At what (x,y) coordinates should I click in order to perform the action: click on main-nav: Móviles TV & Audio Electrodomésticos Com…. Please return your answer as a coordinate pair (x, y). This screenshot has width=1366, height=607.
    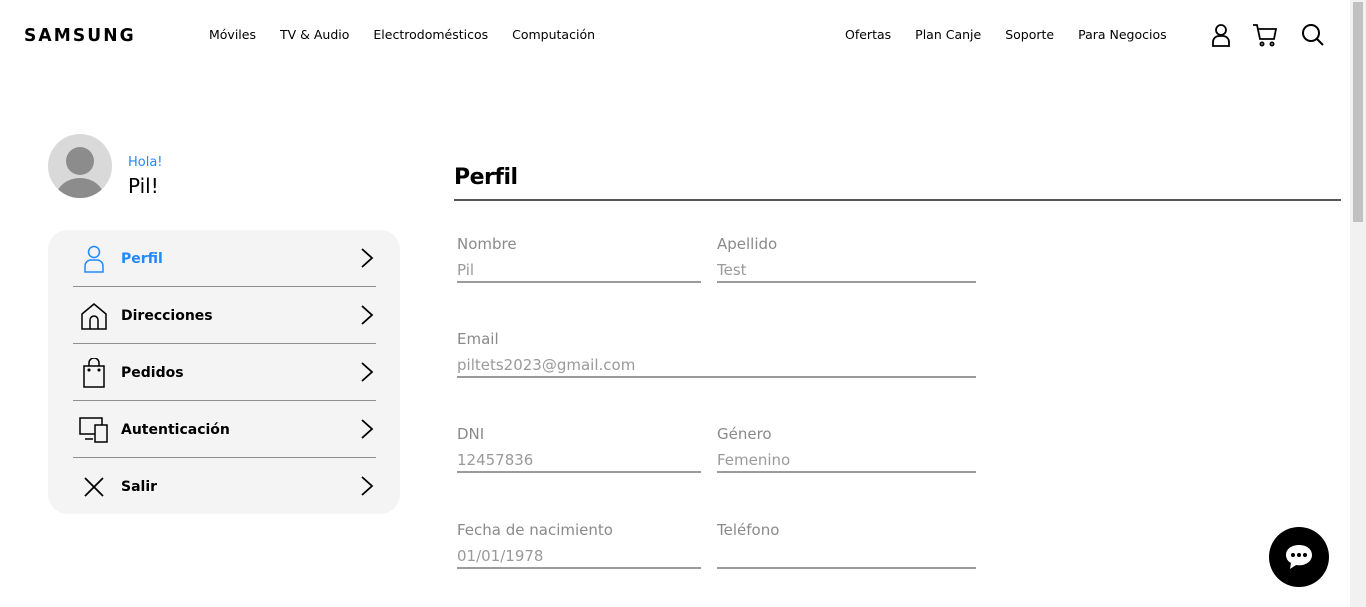
    Looking at the image, I should click on (414, 34).